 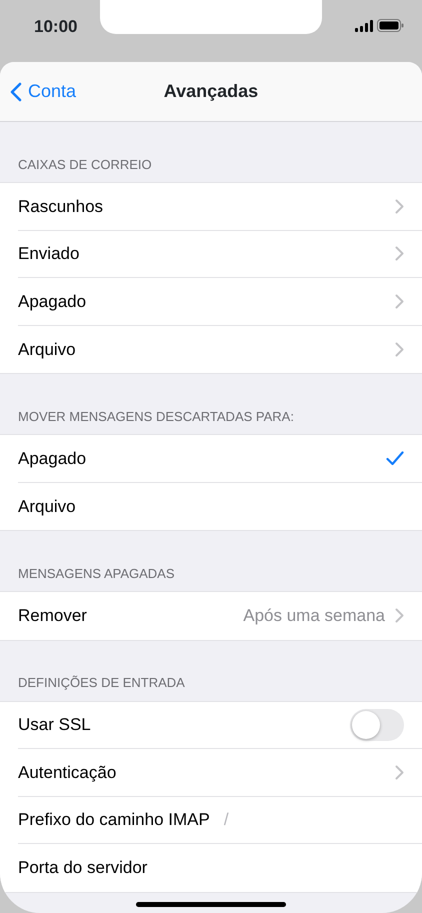 I want to click on list-row: Autenticação, so click(x=220, y=772).